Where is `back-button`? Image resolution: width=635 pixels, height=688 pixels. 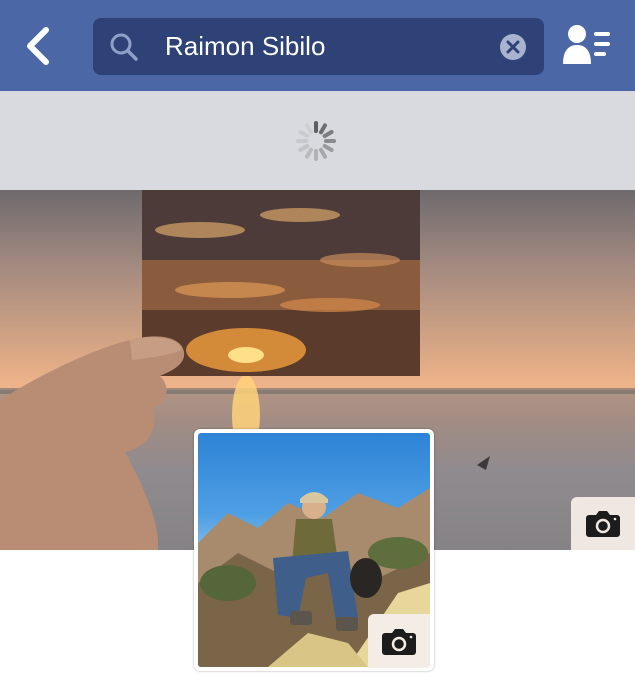
back-button is located at coordinates (40, 46).